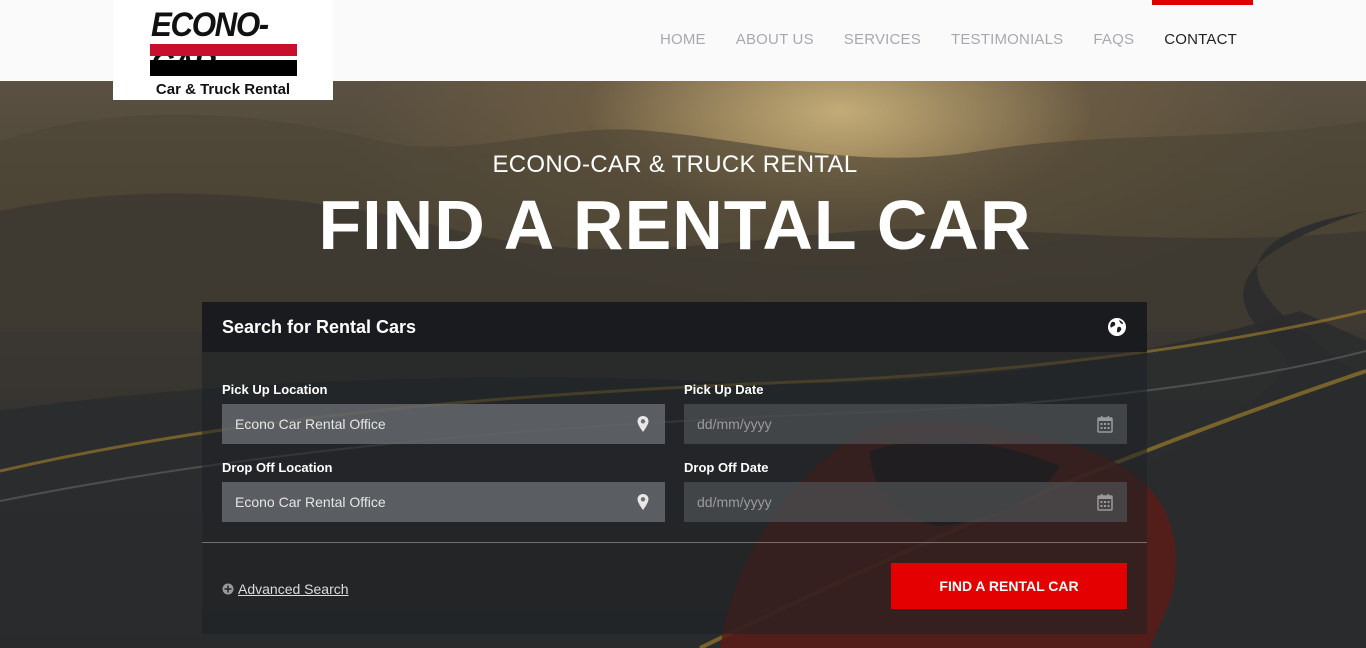  I want to click on site-logo: ECONO-CAR Car & Truck Rental, so click(223, 50).